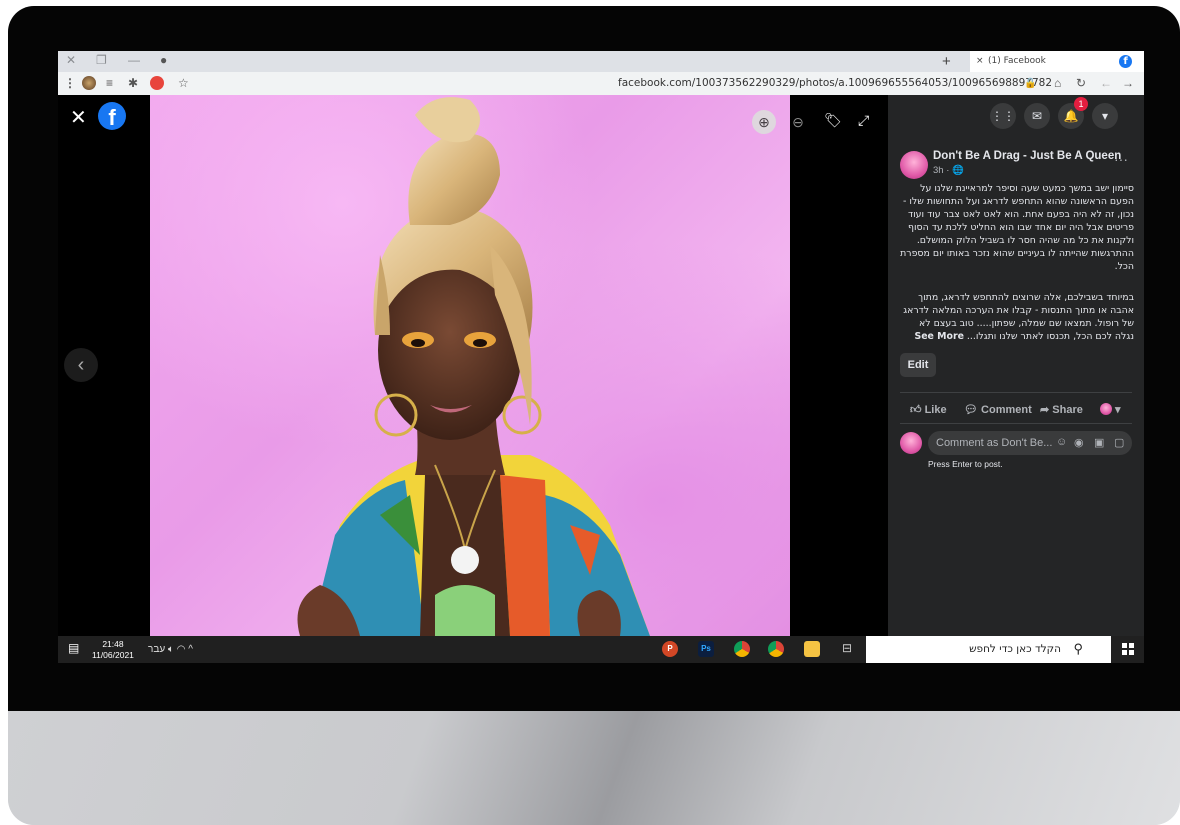 Image resolution: width=1180 pixels, height=825 pixels. Describe the element at coordinates (798, 122) in the screenshot. I see `zoom-out-icon: ⊖` at that location.